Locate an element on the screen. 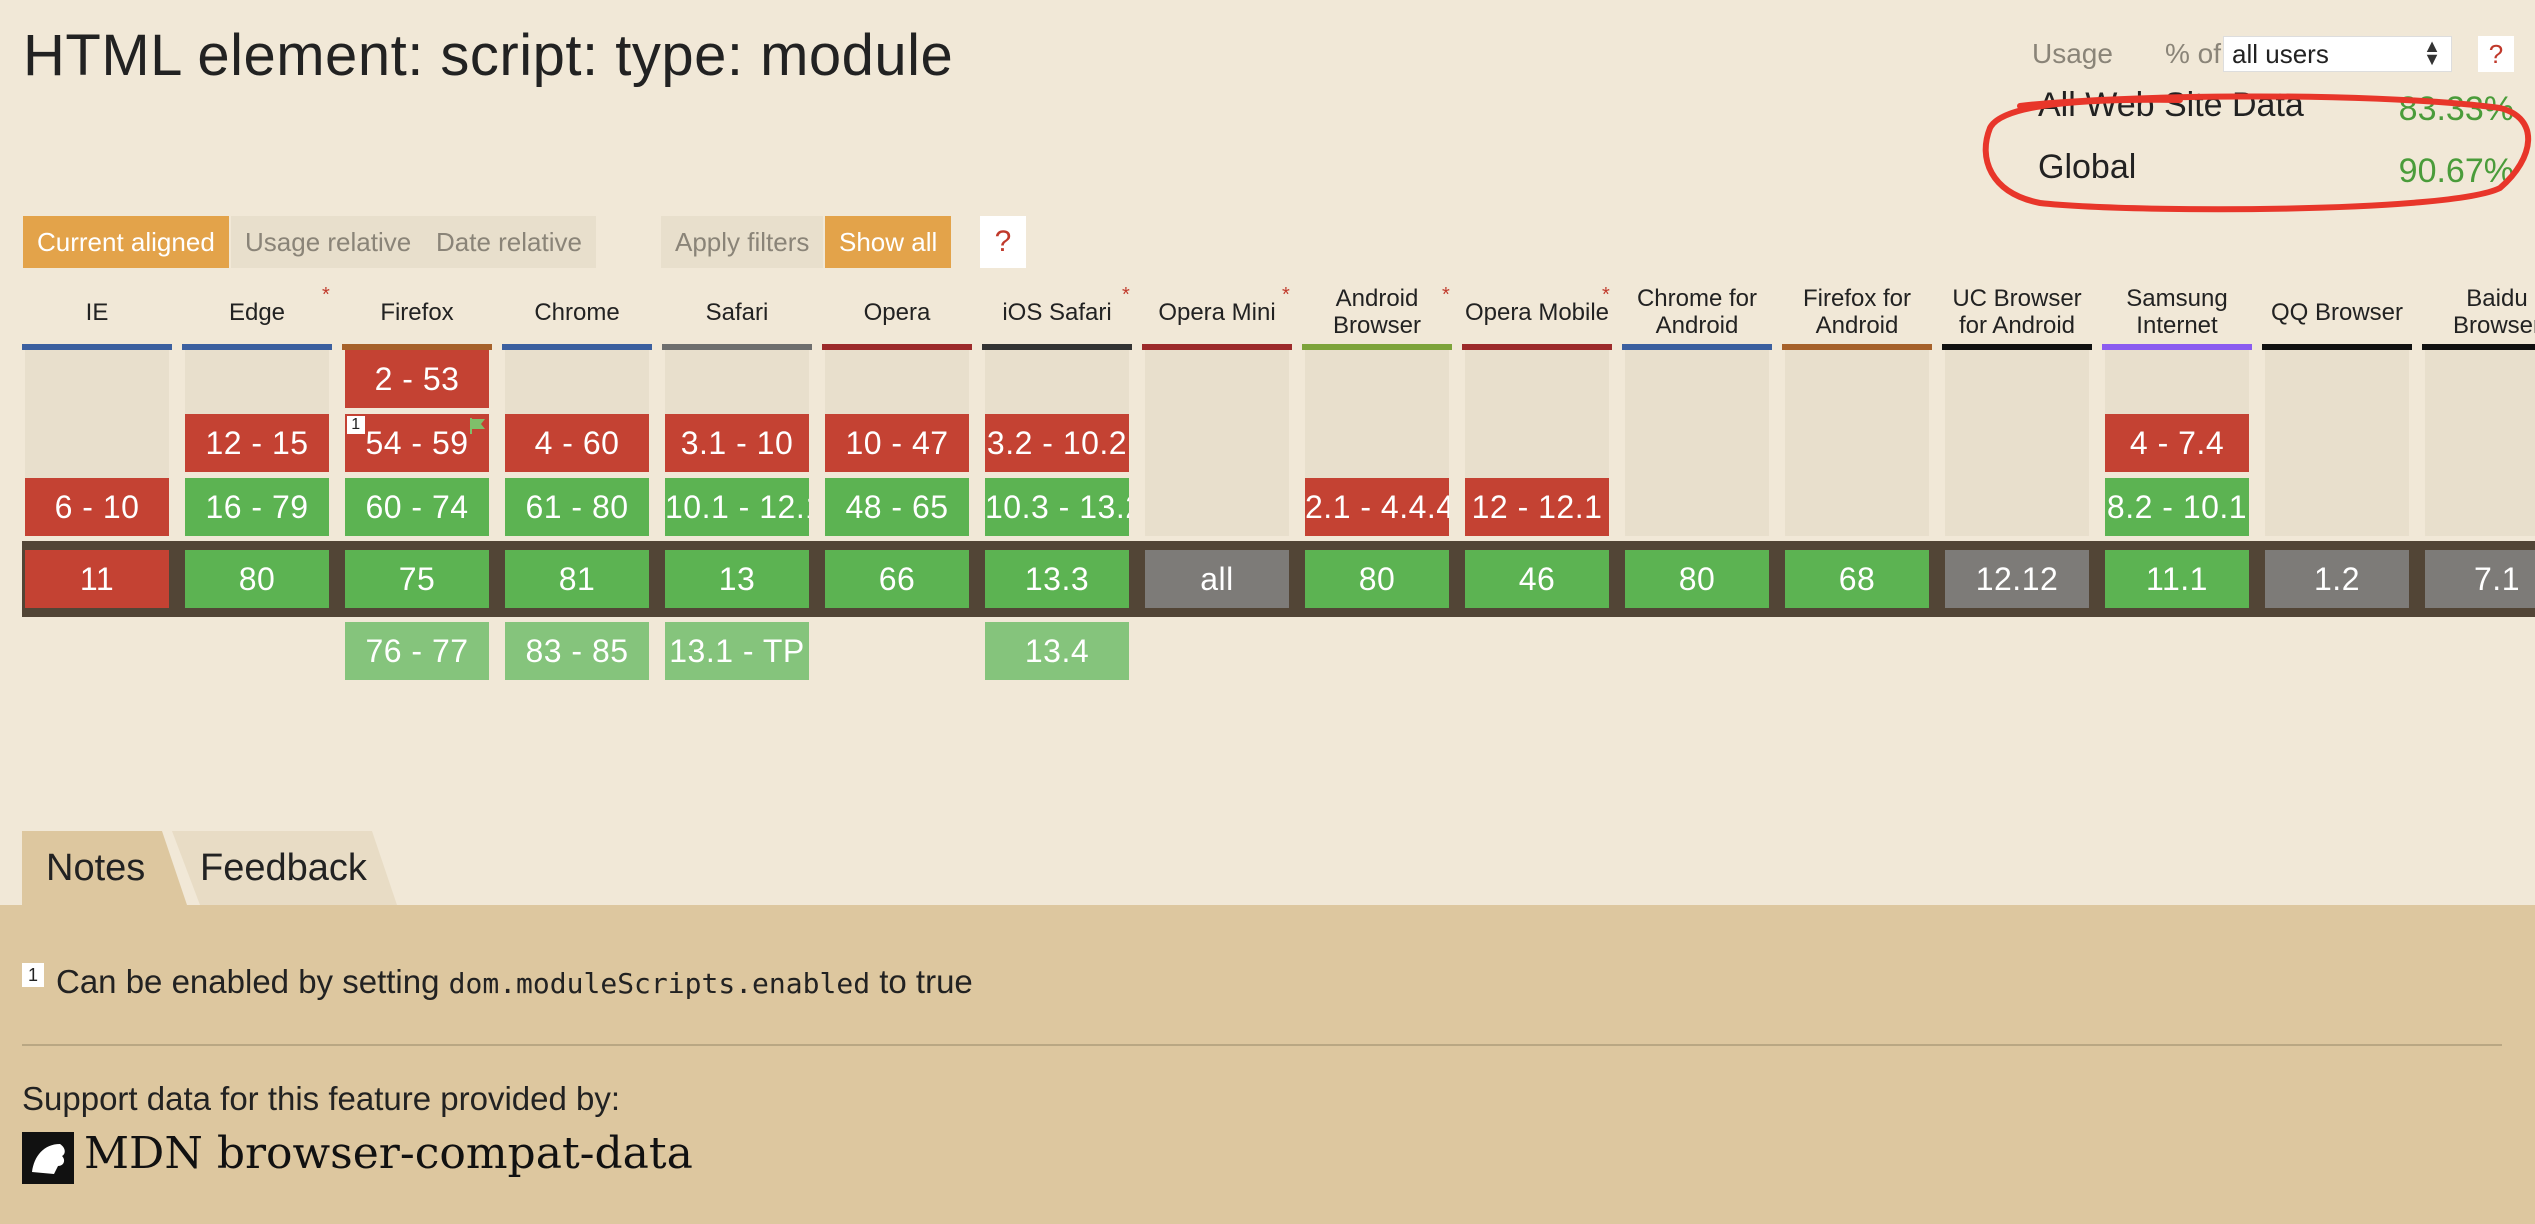  usage-relative-button: Usage relative is located at coordinates (328, 242).